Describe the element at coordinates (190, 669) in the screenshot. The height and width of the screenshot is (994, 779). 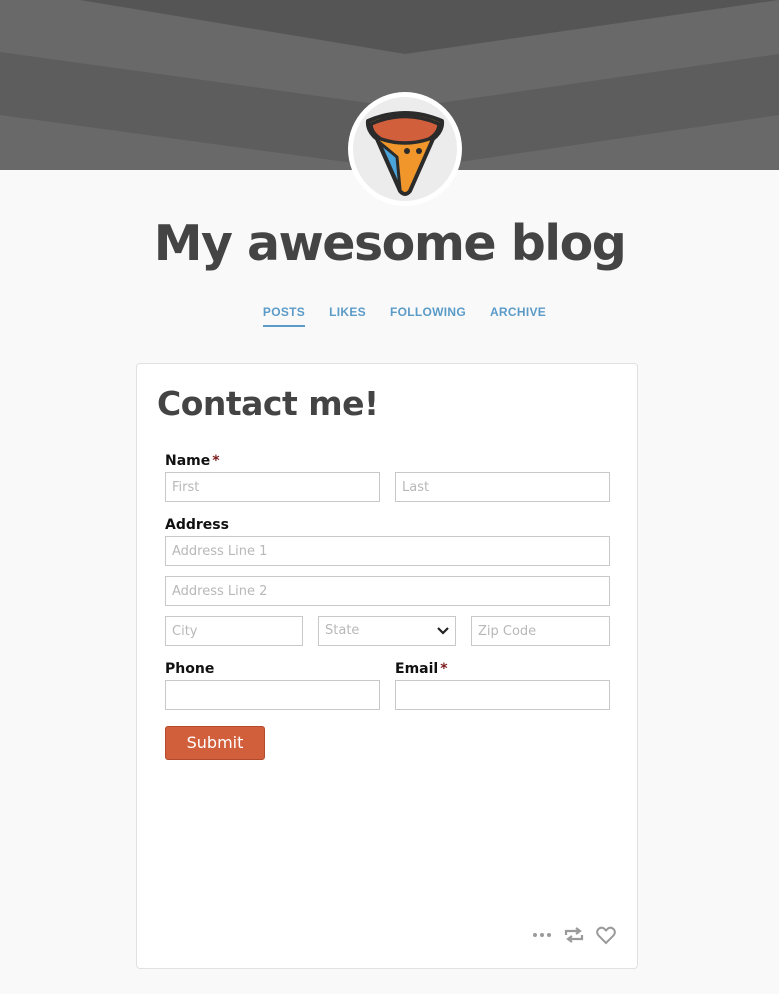
I see `phone-label: Phone` at that location.